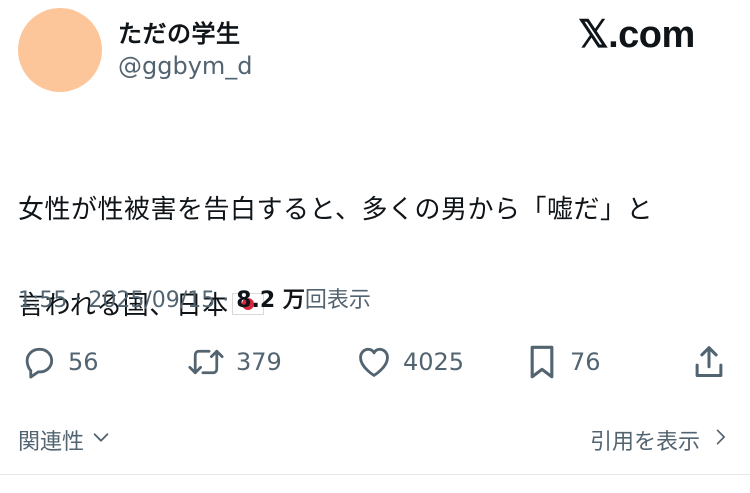 Image resolution: width=750 pixels, height=493 pixels. Describe the element at coordinates (562, 362) in the screenshot. I see `bookmark-button: 76` at that location.